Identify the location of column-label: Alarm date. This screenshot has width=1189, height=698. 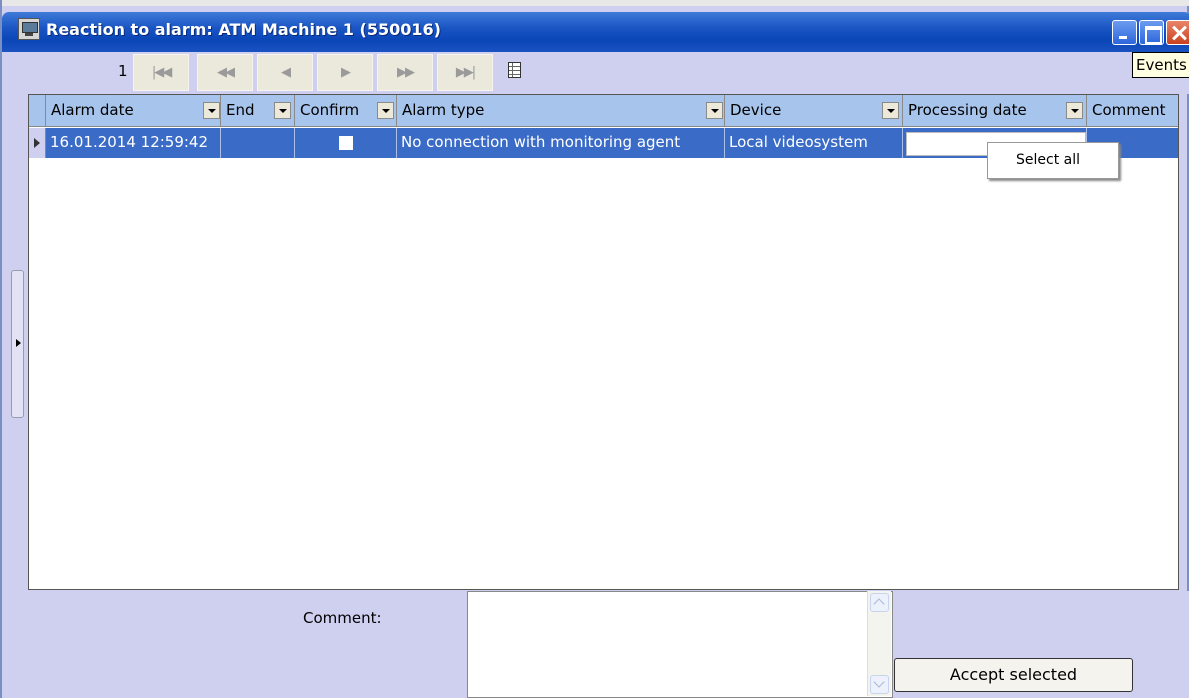
(92, 110).